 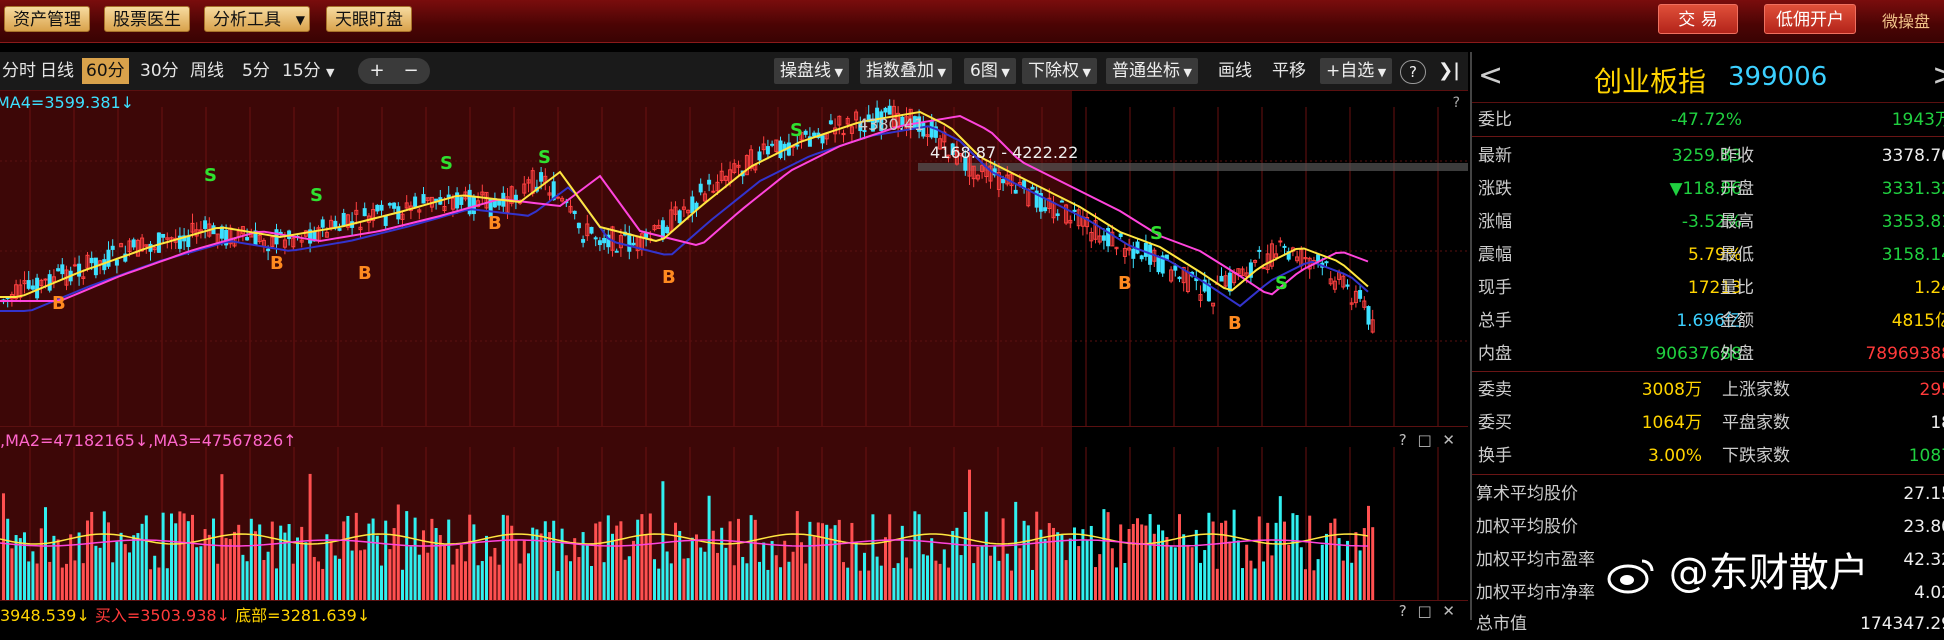 I want to click on index-name: 创业板指, so click(x=1650, y=81).